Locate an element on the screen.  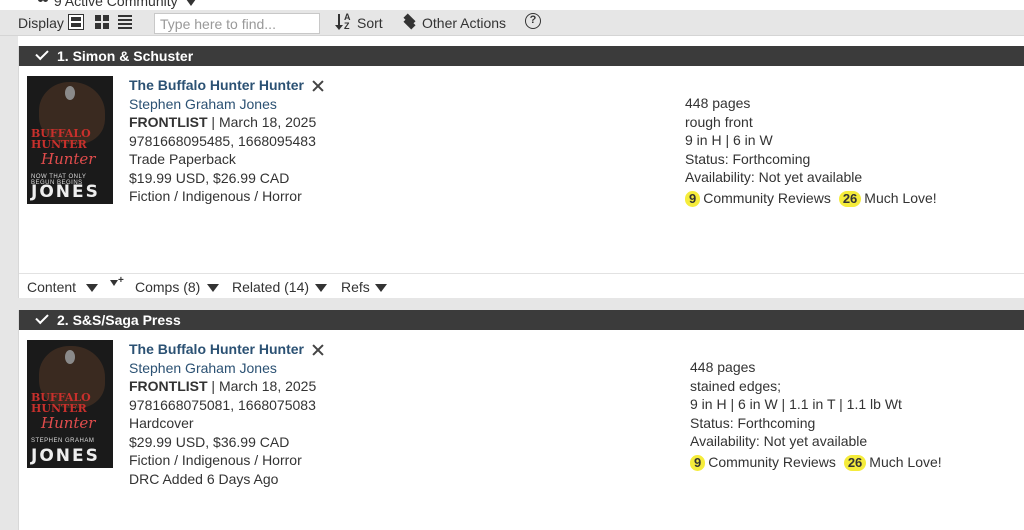
search-input is located at coordinates (237, 23).